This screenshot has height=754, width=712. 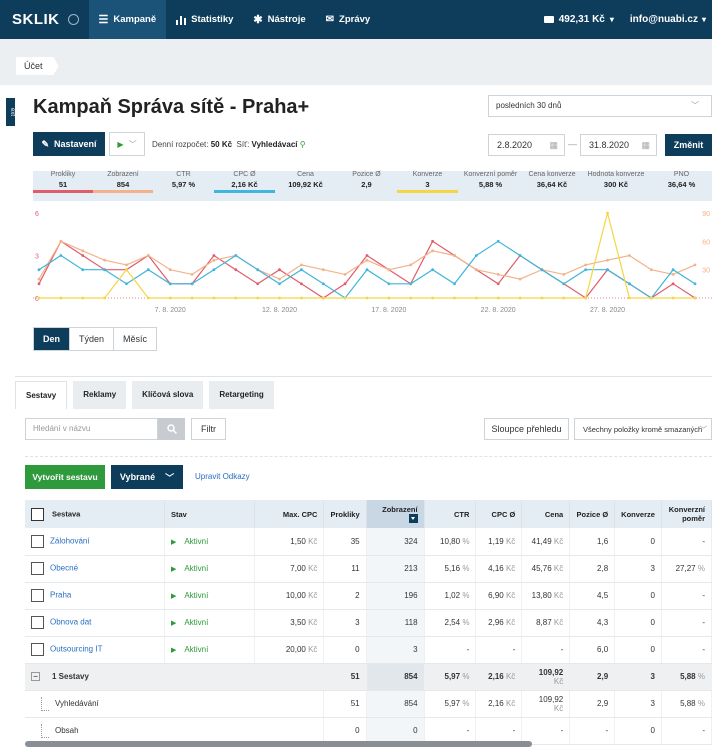 I want to click on col-konverzni-pomer: Konverzní poměr, so click(x=686, y=514).